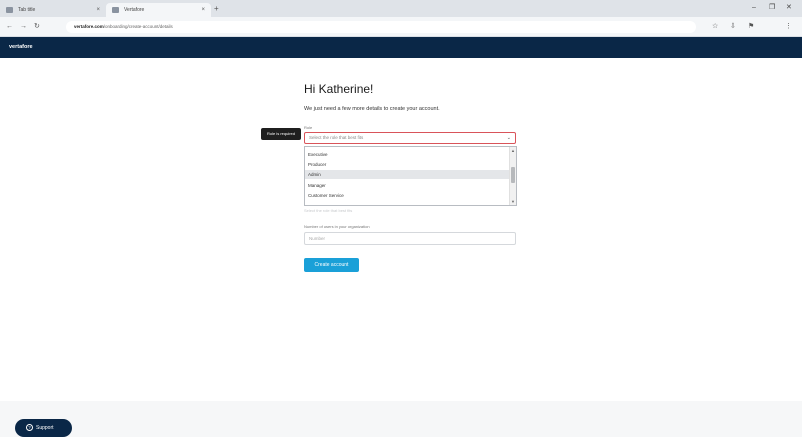 Image resolution: width=802 pixels, height=437 pixels. I want to click on page-footer, so click(401, 419).